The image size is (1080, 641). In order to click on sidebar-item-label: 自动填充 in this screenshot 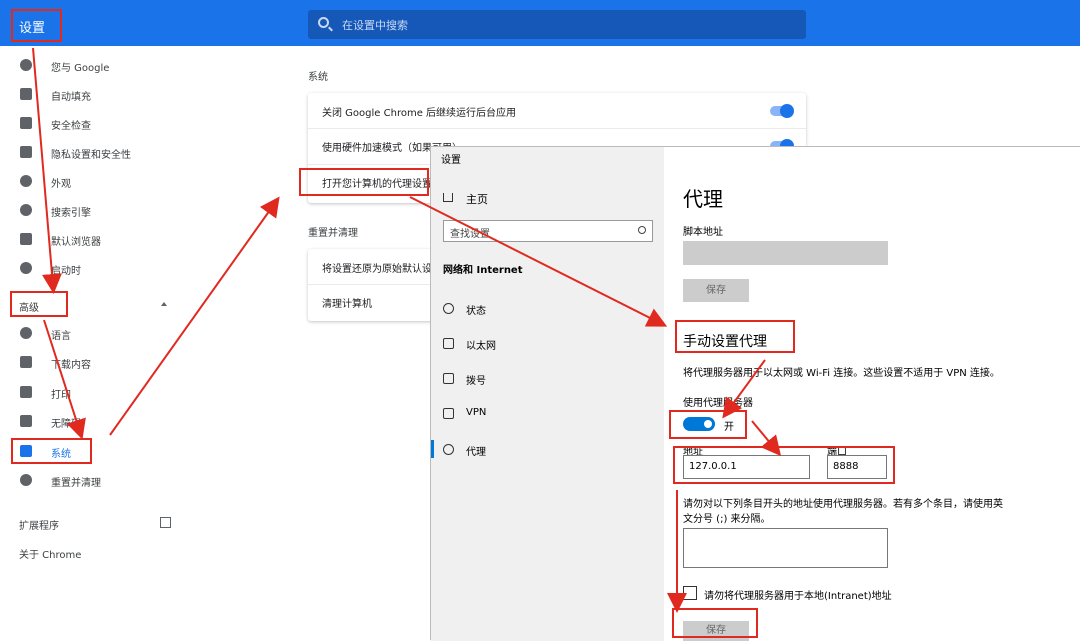, I will do `click(71, 97)`.